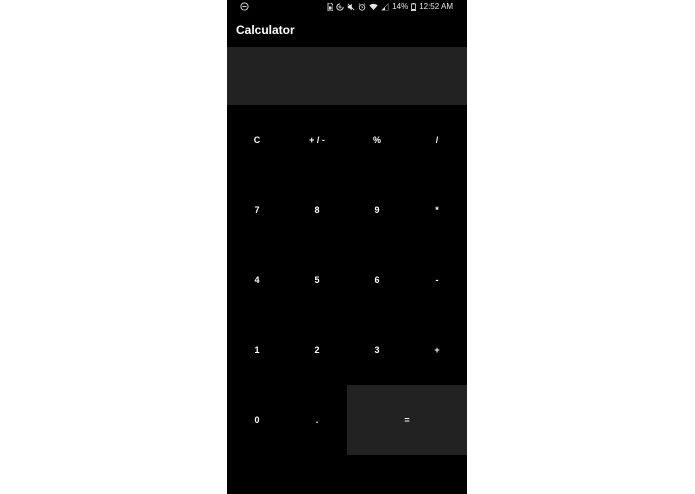  I want to click on multiply-button: *, so click(437, 210).